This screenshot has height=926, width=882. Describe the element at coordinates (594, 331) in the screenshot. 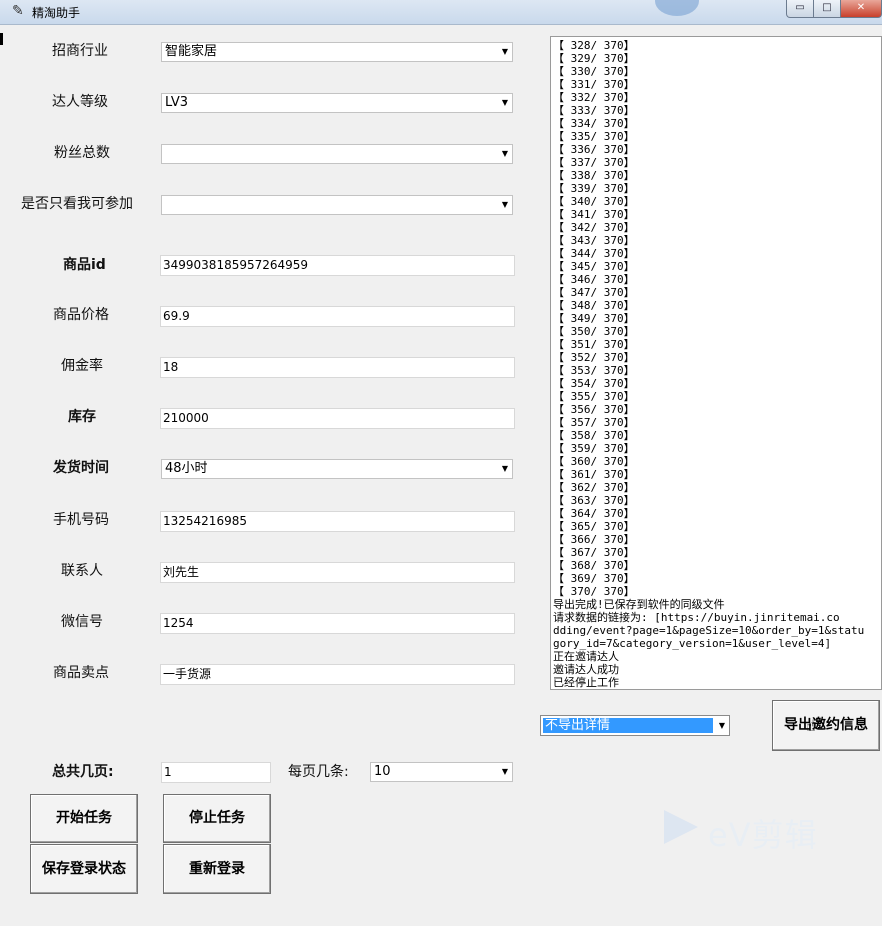

I see `log-line: 【 350/ 370】` at that location.